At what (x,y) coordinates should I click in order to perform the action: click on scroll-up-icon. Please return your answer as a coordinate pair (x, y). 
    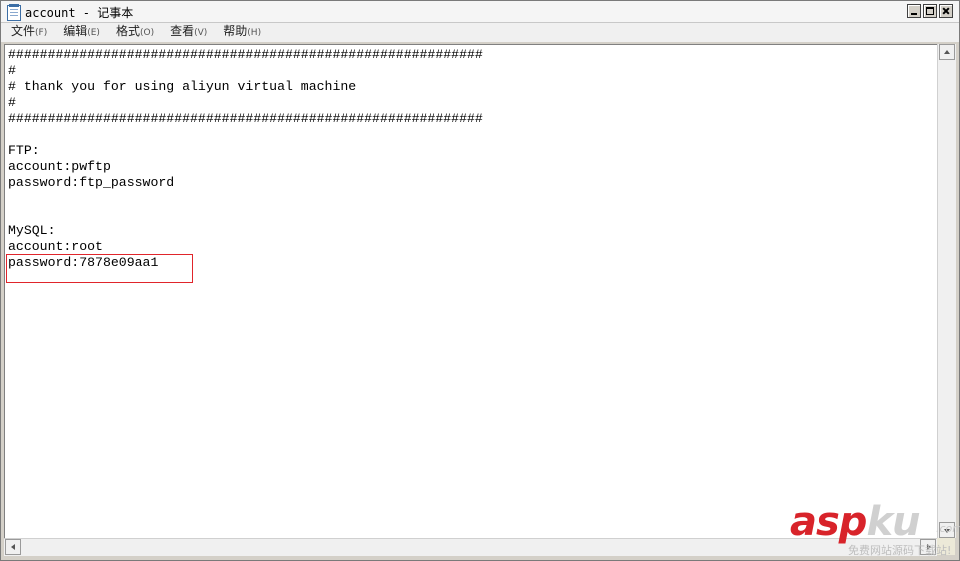
    Looking at the image, I should click on (947, 52).